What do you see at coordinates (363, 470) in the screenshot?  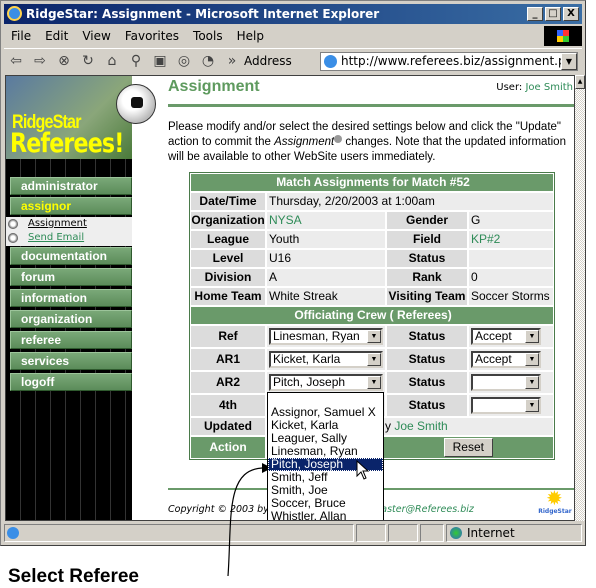 I see `mouse-cursor-icon` at bounding box center [363, 470].